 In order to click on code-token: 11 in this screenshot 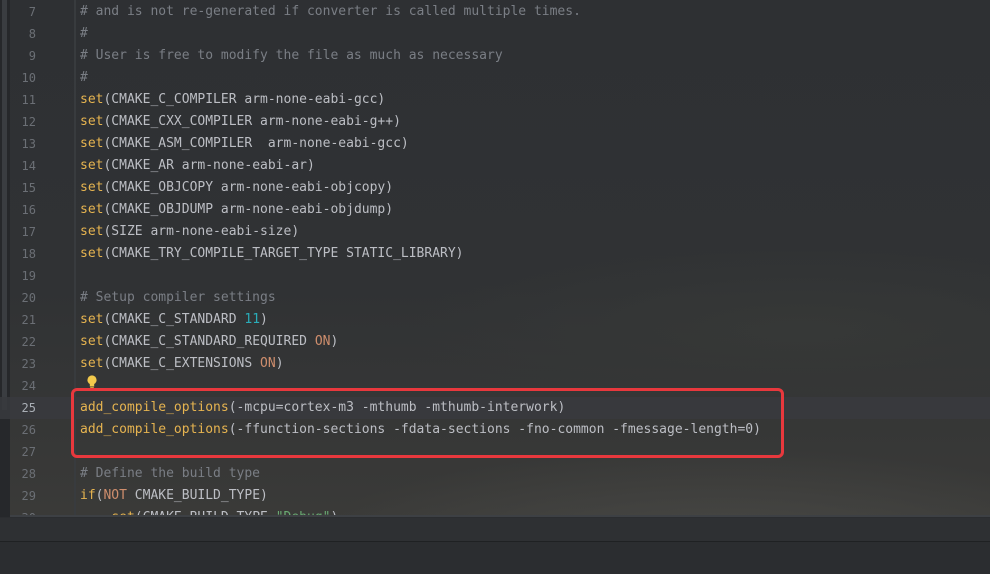, I will do `click(252, 319)`.